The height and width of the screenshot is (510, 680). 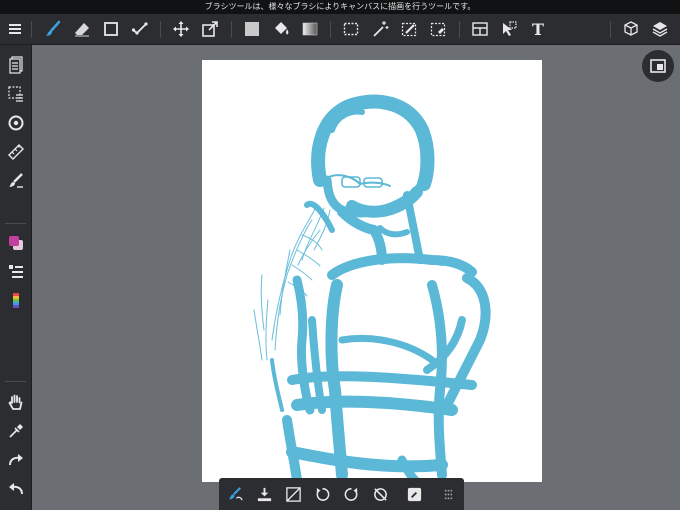 I want to click on select-eraser-button, so click(x=438, y=29).